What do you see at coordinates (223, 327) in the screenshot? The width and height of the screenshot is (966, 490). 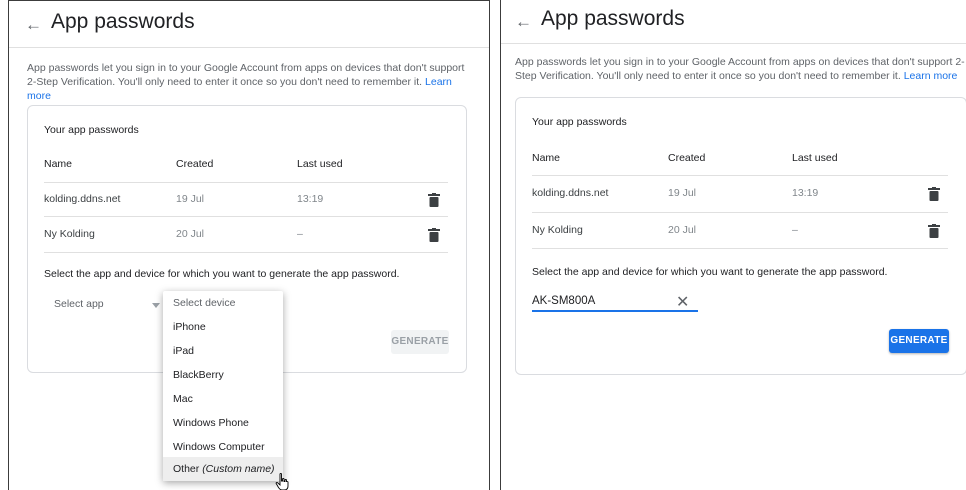 I see `dropdown-item-iphone: iPhone` at bounding box center [223, 327].